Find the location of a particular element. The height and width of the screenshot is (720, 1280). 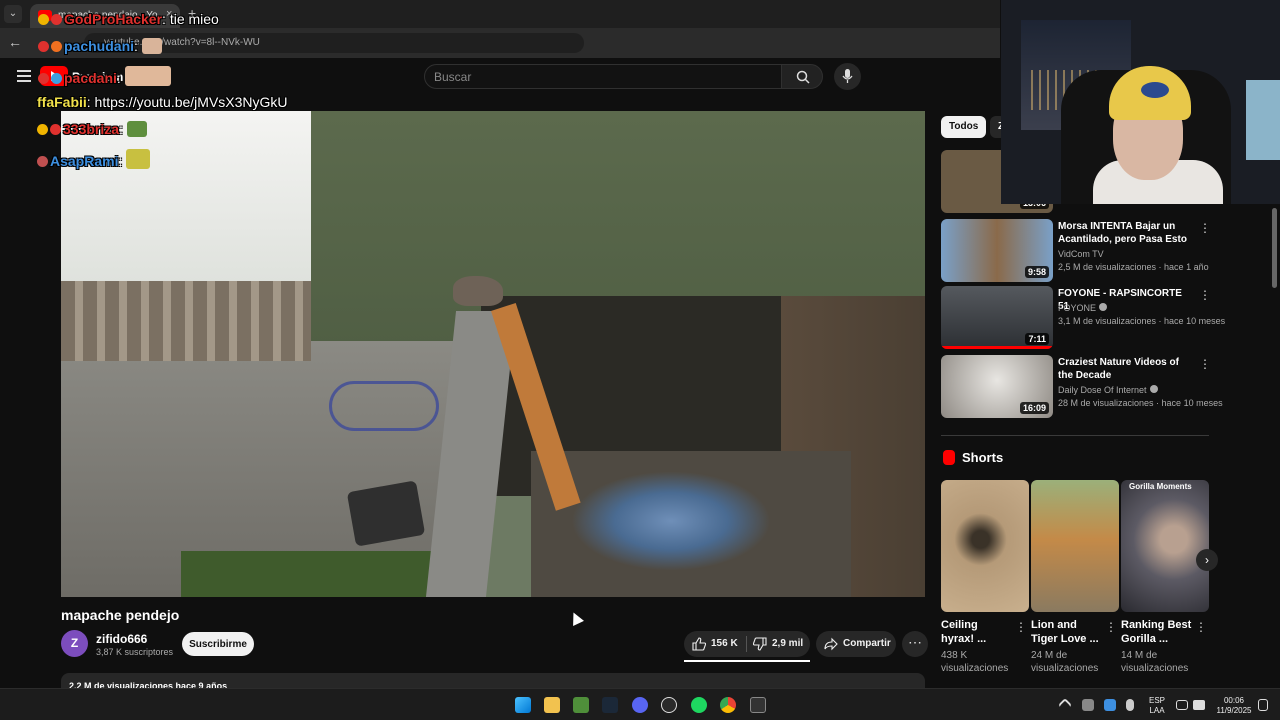

notifications-icon is located at coordinates (1263, 705).